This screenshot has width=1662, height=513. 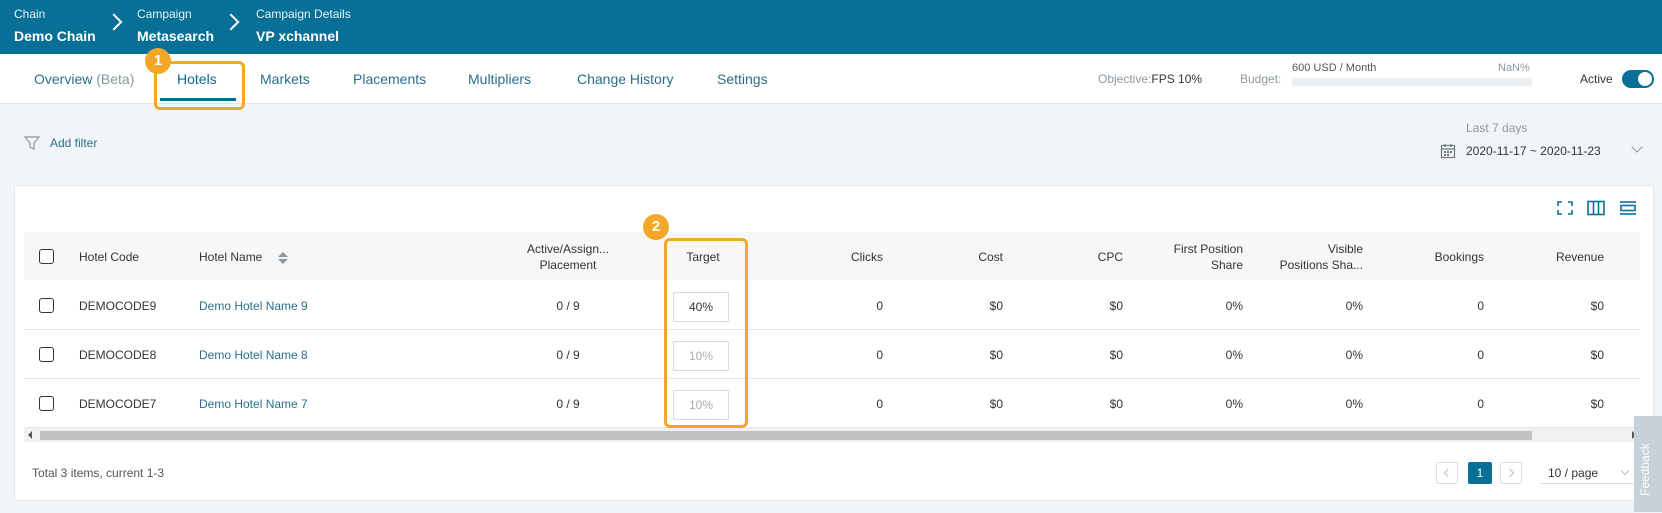 What do you see at coordinates (298, 36) in the screenshot?
I see `breadcrumb-value: VP xchannel` at bounding box center [298, 36].